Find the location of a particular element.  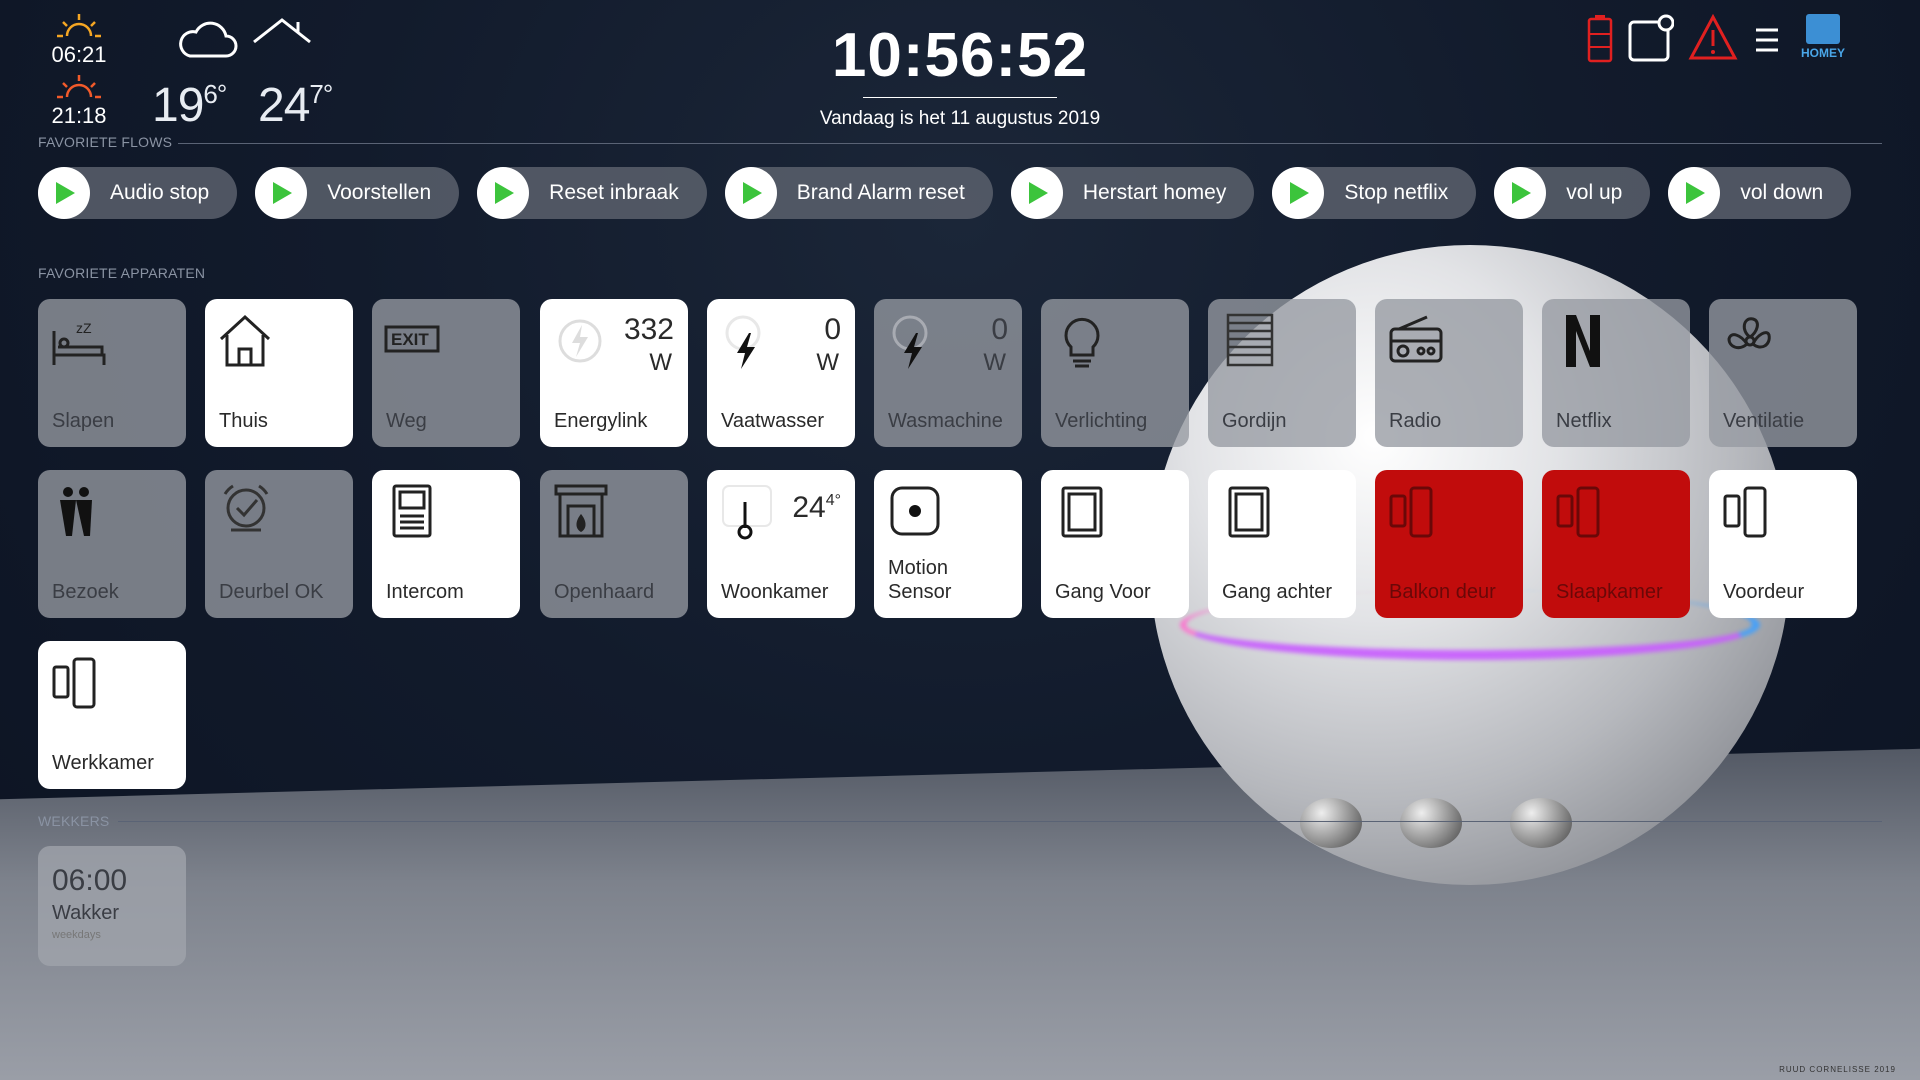

netflix-logo-icon is located at coordinates (1583, 341).